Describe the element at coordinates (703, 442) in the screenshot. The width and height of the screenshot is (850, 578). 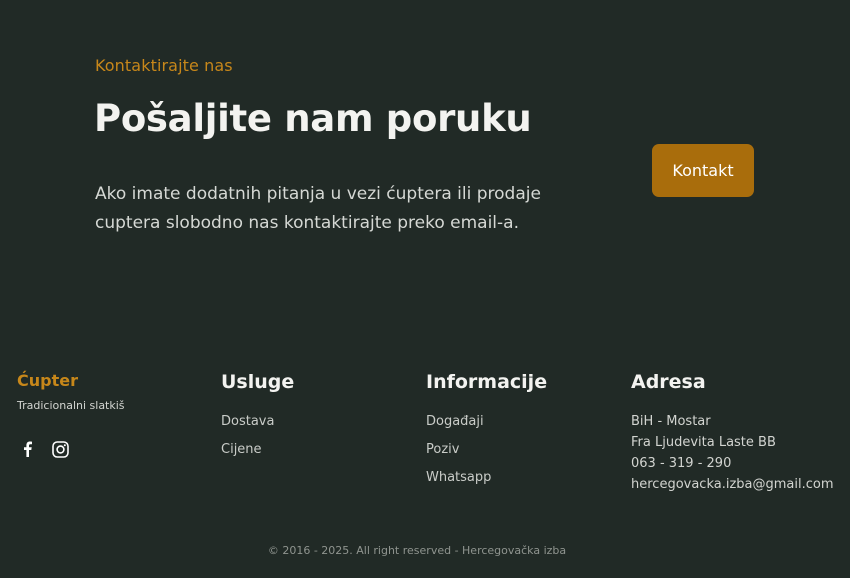
I see `address-street: Fra Ljudevita Laste BB` at that location.